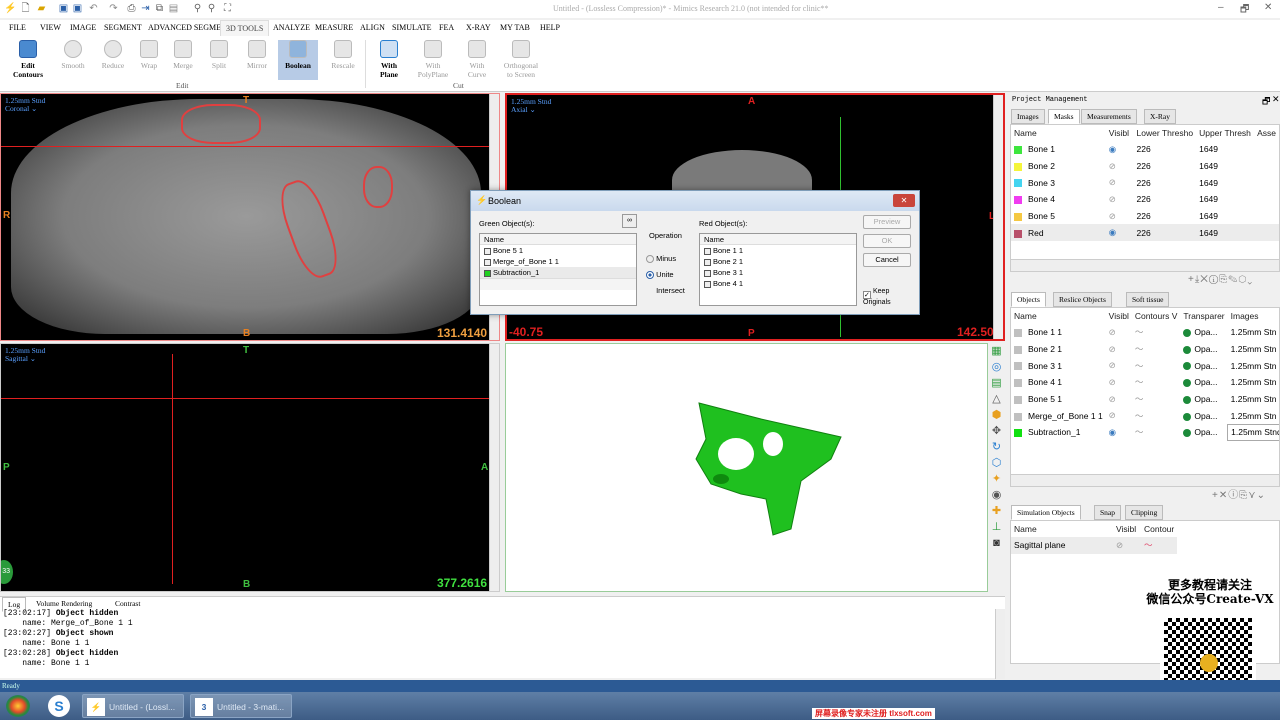 Image resolution: width=1280 pixels, height=720 pixels. What do you see at coordinates (1094, 545) in the screenshot?
I see `table-row: Sagittal plane ⊘ 〜` at bounding box center [1094, 545].